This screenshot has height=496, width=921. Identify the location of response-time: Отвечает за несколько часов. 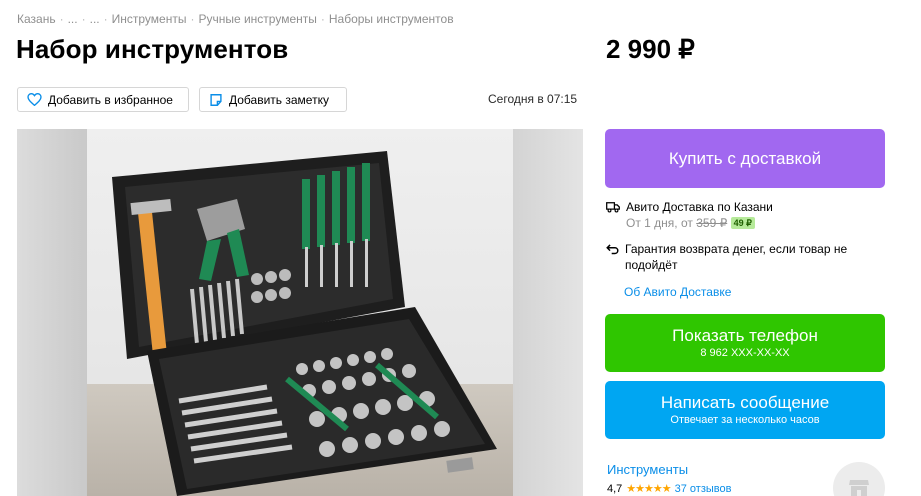
(745, 420).